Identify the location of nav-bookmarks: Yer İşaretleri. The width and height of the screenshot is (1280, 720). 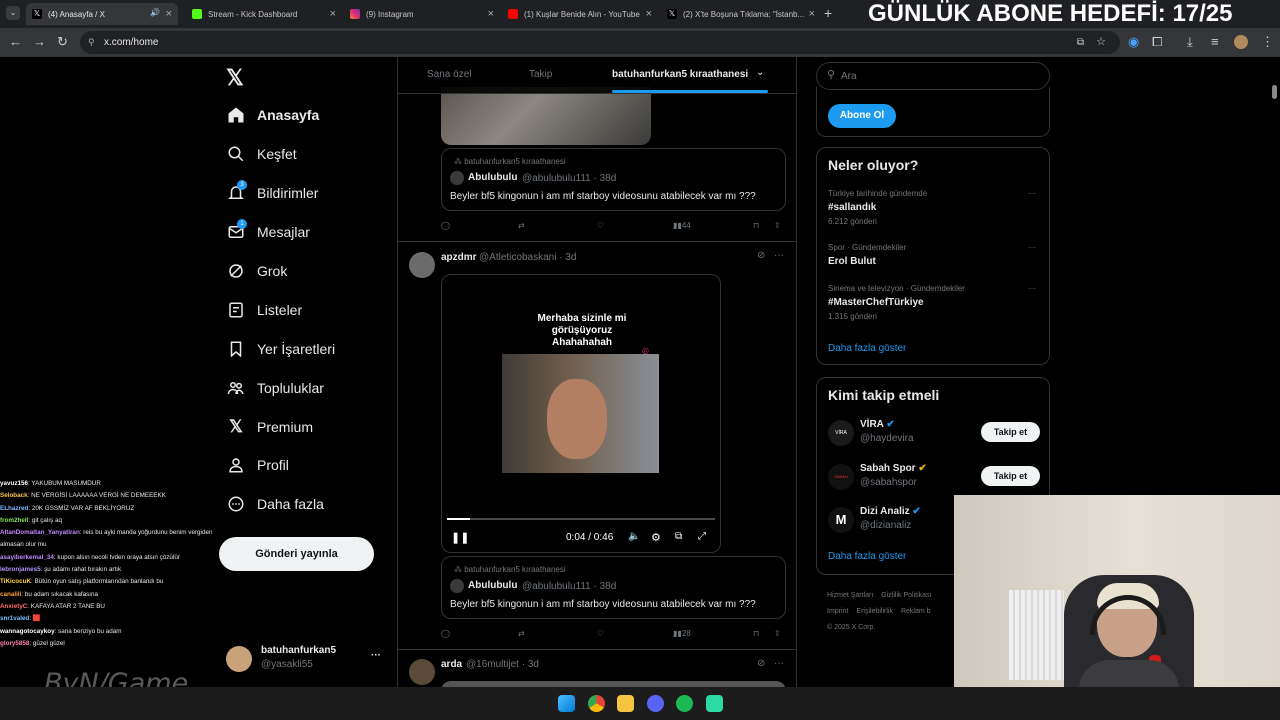
(281, 349).